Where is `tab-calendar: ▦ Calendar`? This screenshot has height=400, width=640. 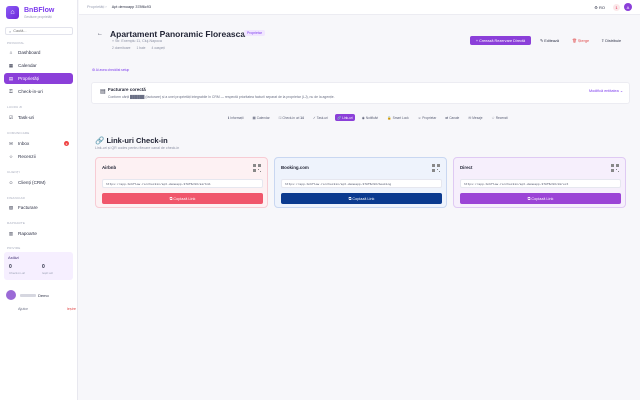 tab-calendar: ▦ Calendar is located at coordinates (260, 117).